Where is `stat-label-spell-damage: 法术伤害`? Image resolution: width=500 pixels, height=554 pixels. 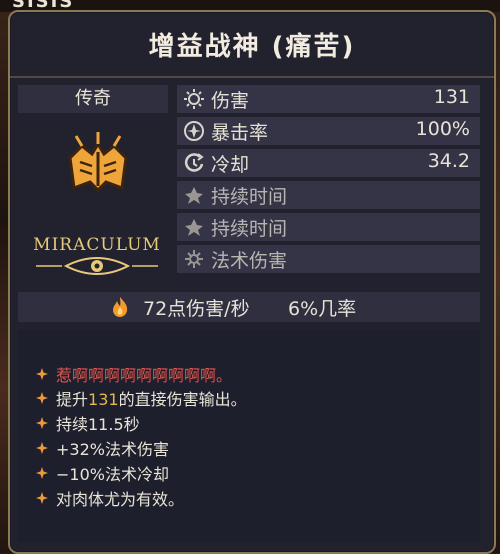
stat-label-spell-damage: 法术伤害 is located at coordinates (249, 261).